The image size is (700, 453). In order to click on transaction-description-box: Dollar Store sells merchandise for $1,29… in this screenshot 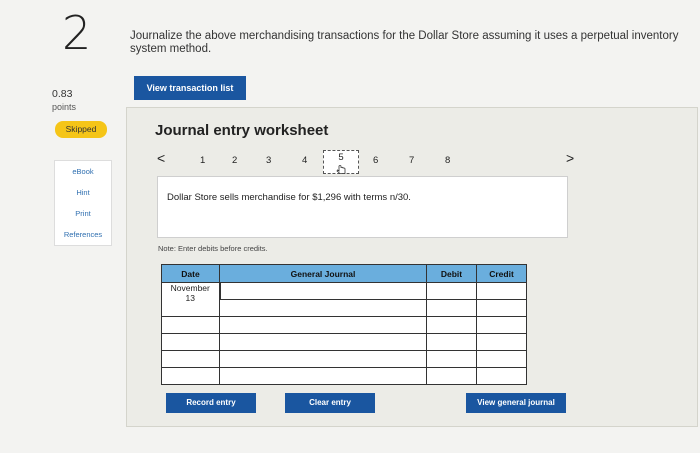, I will do `click(362, 207)`.